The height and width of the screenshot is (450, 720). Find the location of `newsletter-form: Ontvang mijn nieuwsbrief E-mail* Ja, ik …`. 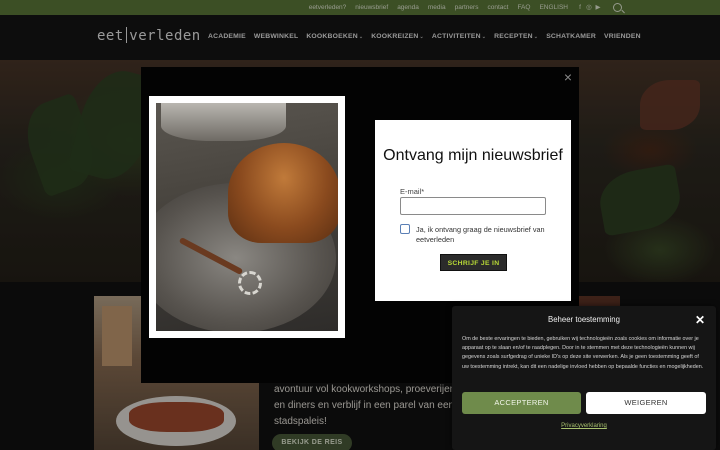

newsletter-form: Ontvang mijn nieuwsbrief E-mail* Ja, ik … is located at coordinates (473, 210).